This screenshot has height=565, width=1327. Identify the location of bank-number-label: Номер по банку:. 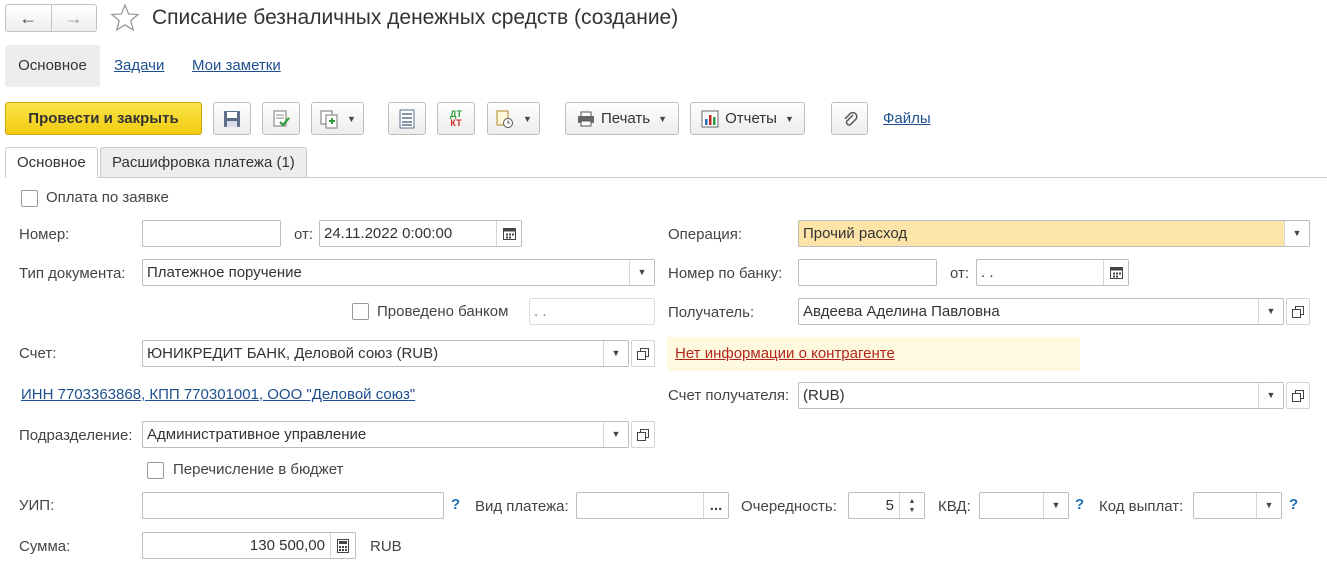
(725, 273).